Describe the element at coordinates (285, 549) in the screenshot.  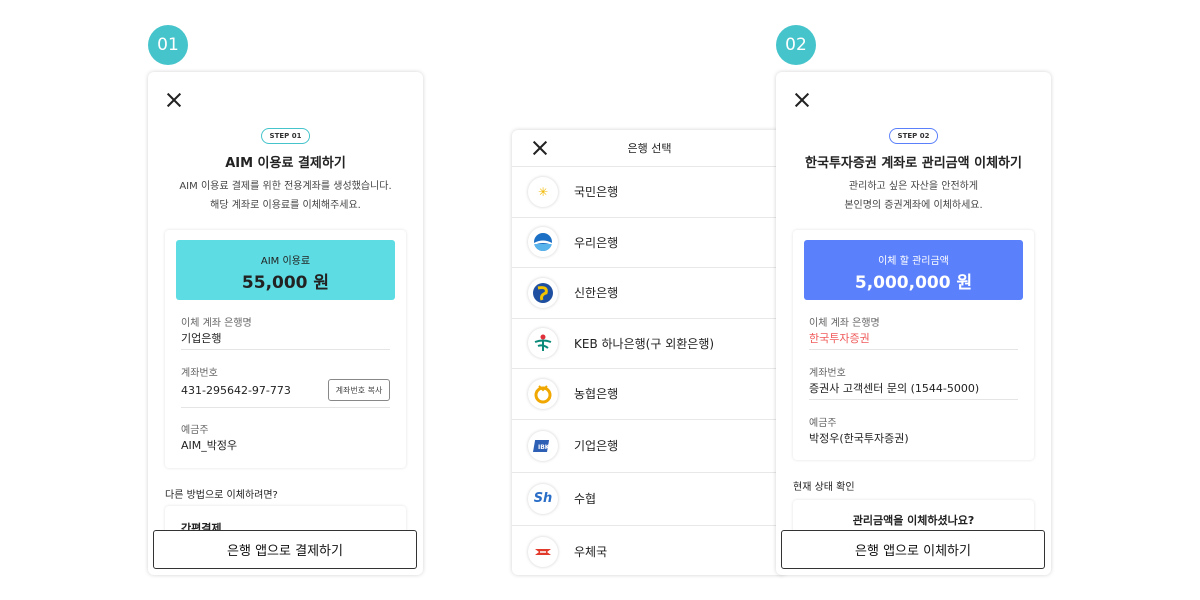
I see `pay-with-bank-app-button: 은행 앱으로 결제하기` at that location.